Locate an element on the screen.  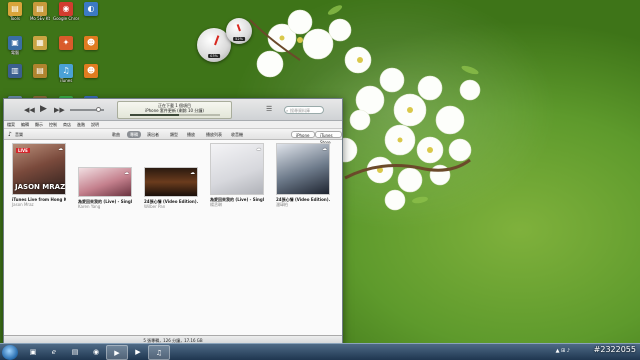
album-item: ☁ 24張心情 (Video Edition)... Wilber Pan is located at coordinates (171, 188).